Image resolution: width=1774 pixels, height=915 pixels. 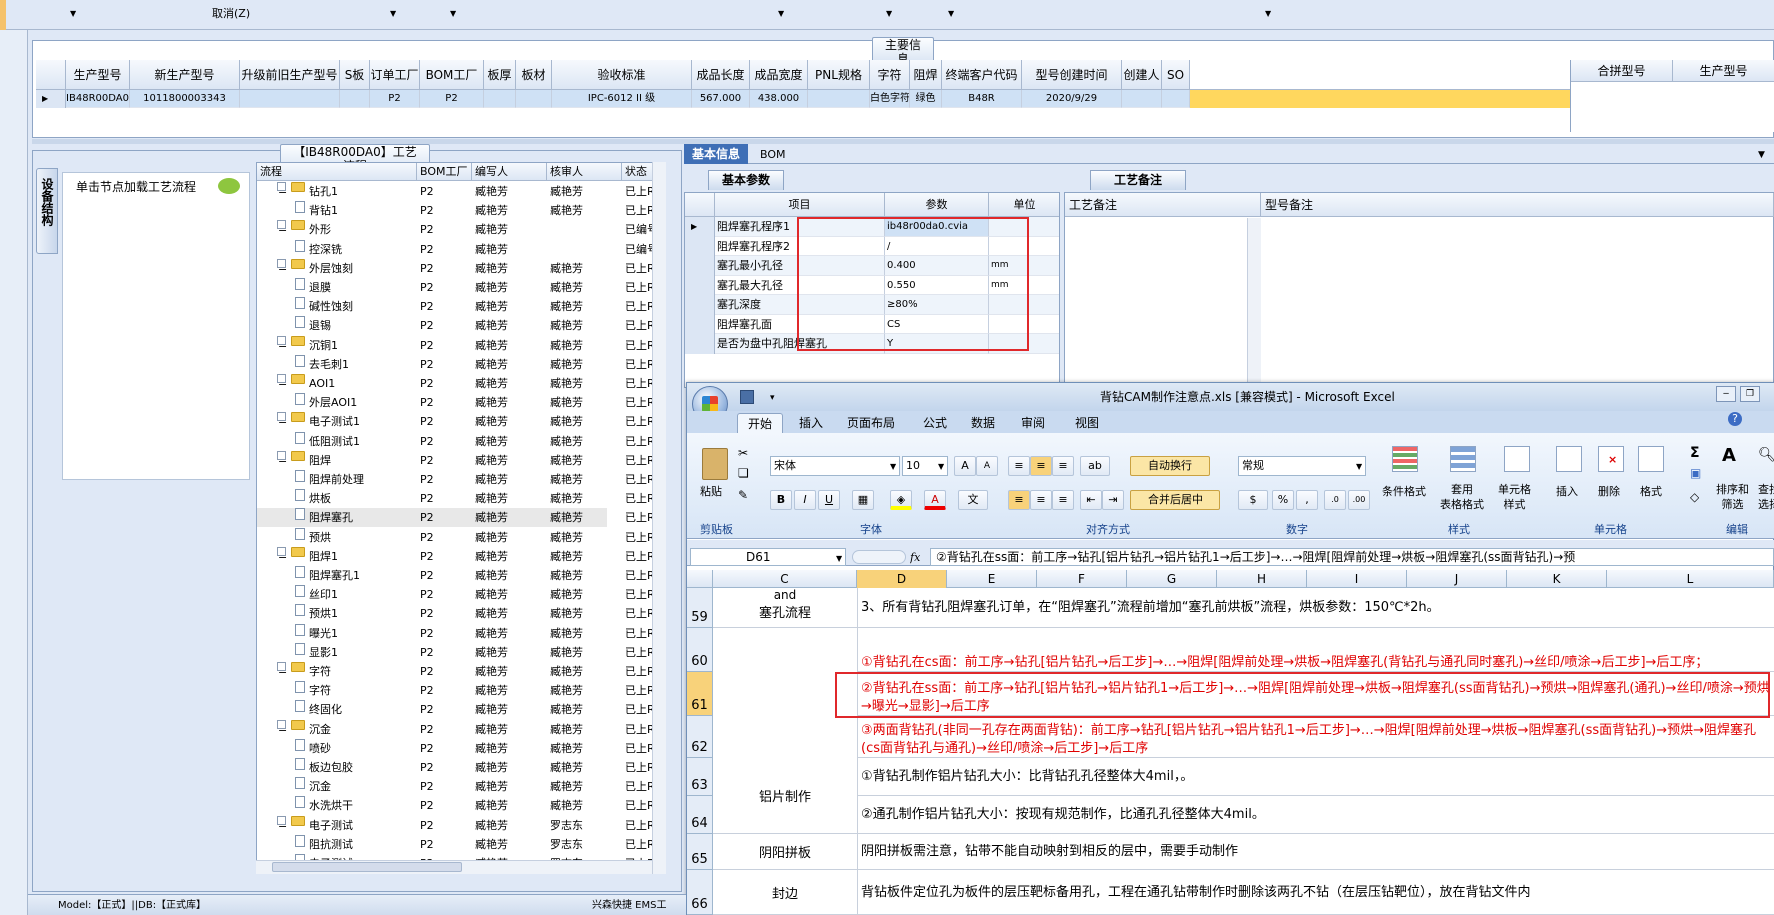 I want to click on main-row-cell: 438.000, so click(x=779, y=99).